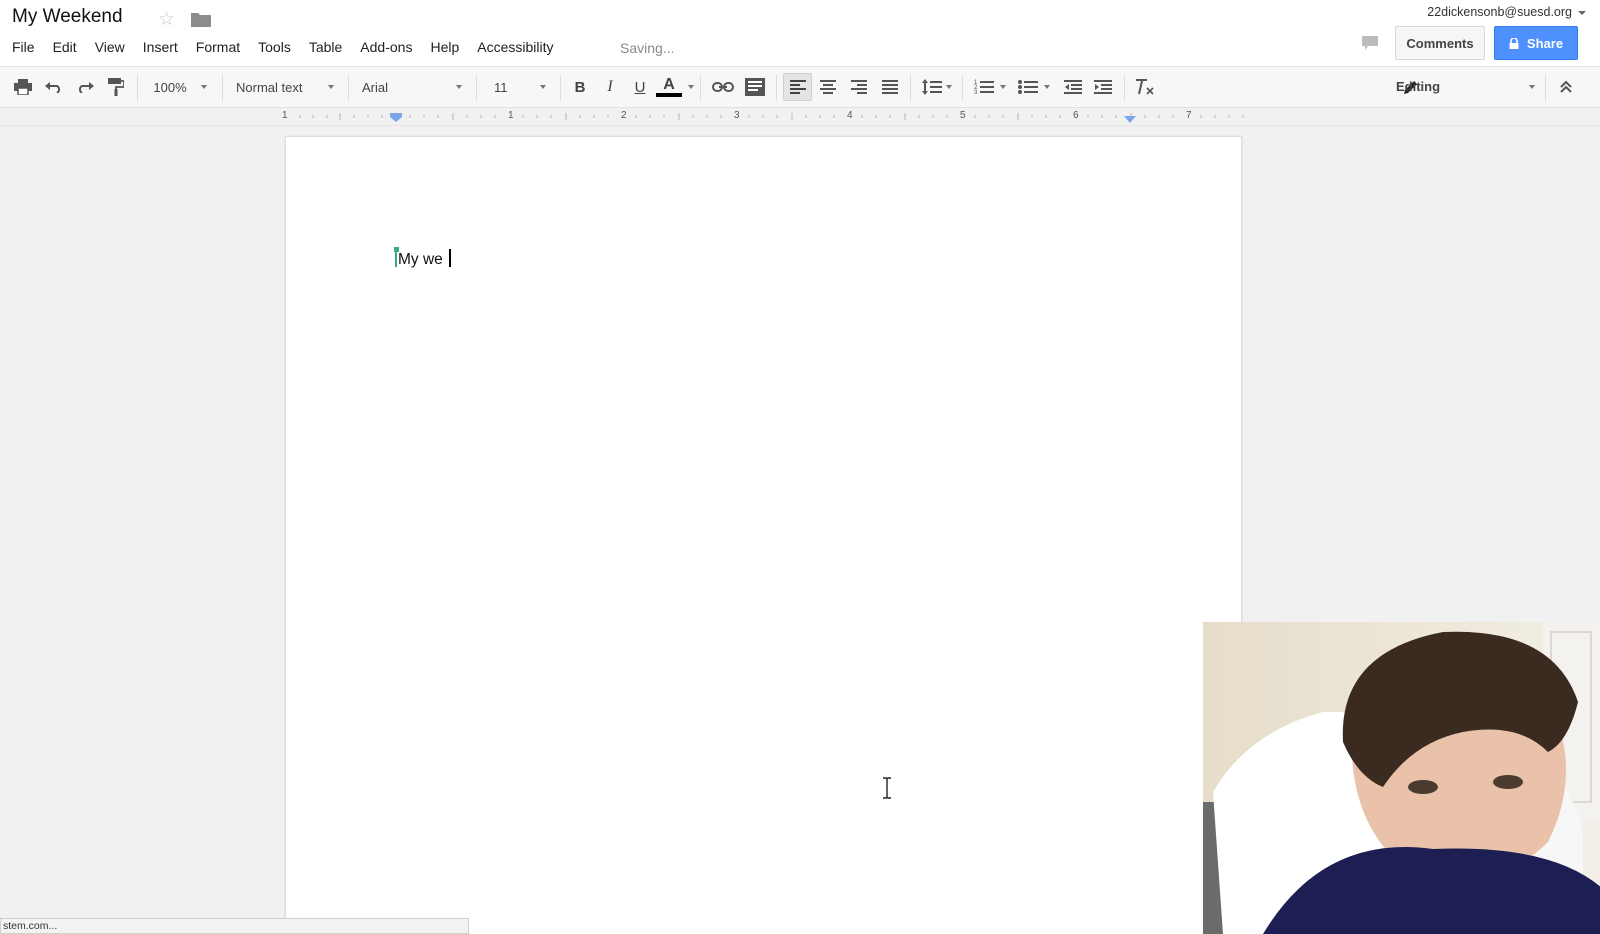 The height and width of the screenshot is (934, 1600). Describe the element at coordinates (624, 115) in the screenshot. I see `ruler-label: 2` at that location.